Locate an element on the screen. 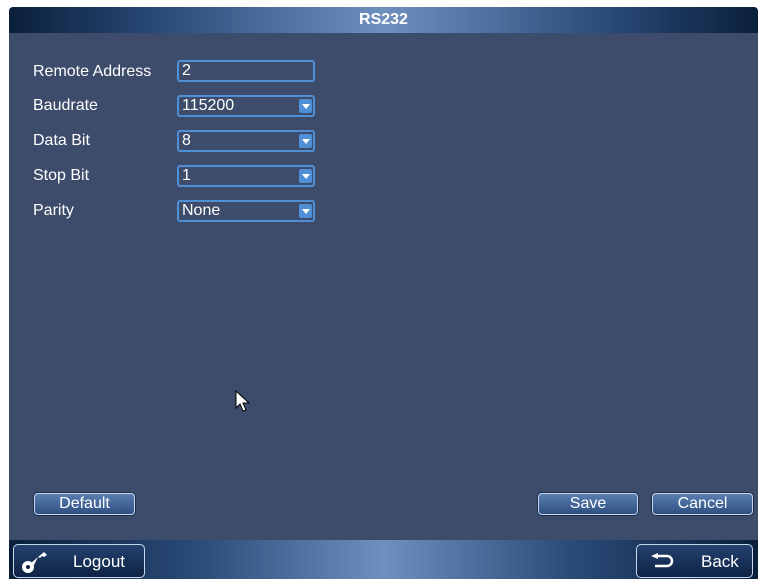 Image resolution: width=767 pixels, height=579 pixels. stop-bit-value: 1 is located at coordinates (186, 175).